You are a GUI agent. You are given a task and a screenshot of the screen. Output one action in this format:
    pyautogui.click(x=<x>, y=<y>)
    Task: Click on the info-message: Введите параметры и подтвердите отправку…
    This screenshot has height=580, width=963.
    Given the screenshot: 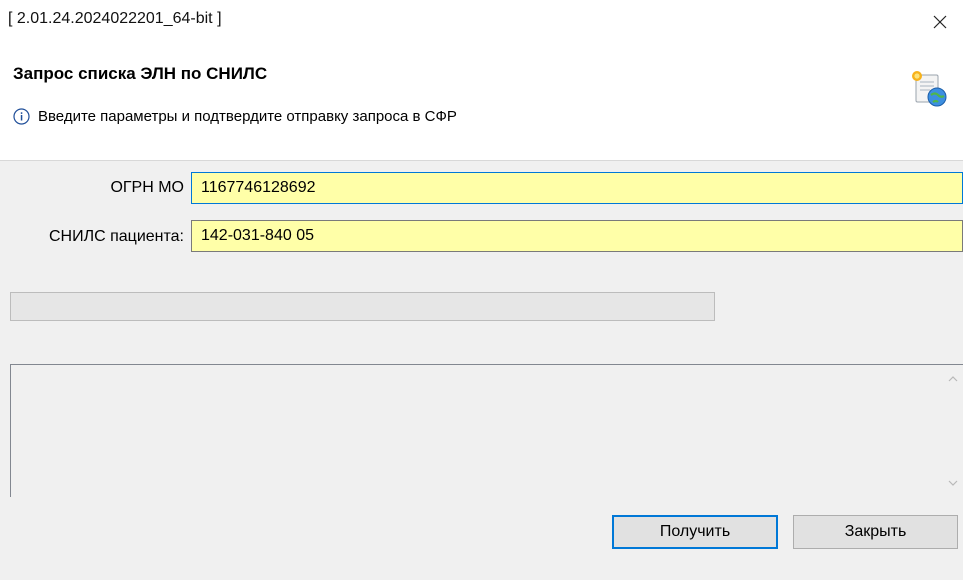 What is the action you would take?
    pyautogui.click(x=235, y=116)
    